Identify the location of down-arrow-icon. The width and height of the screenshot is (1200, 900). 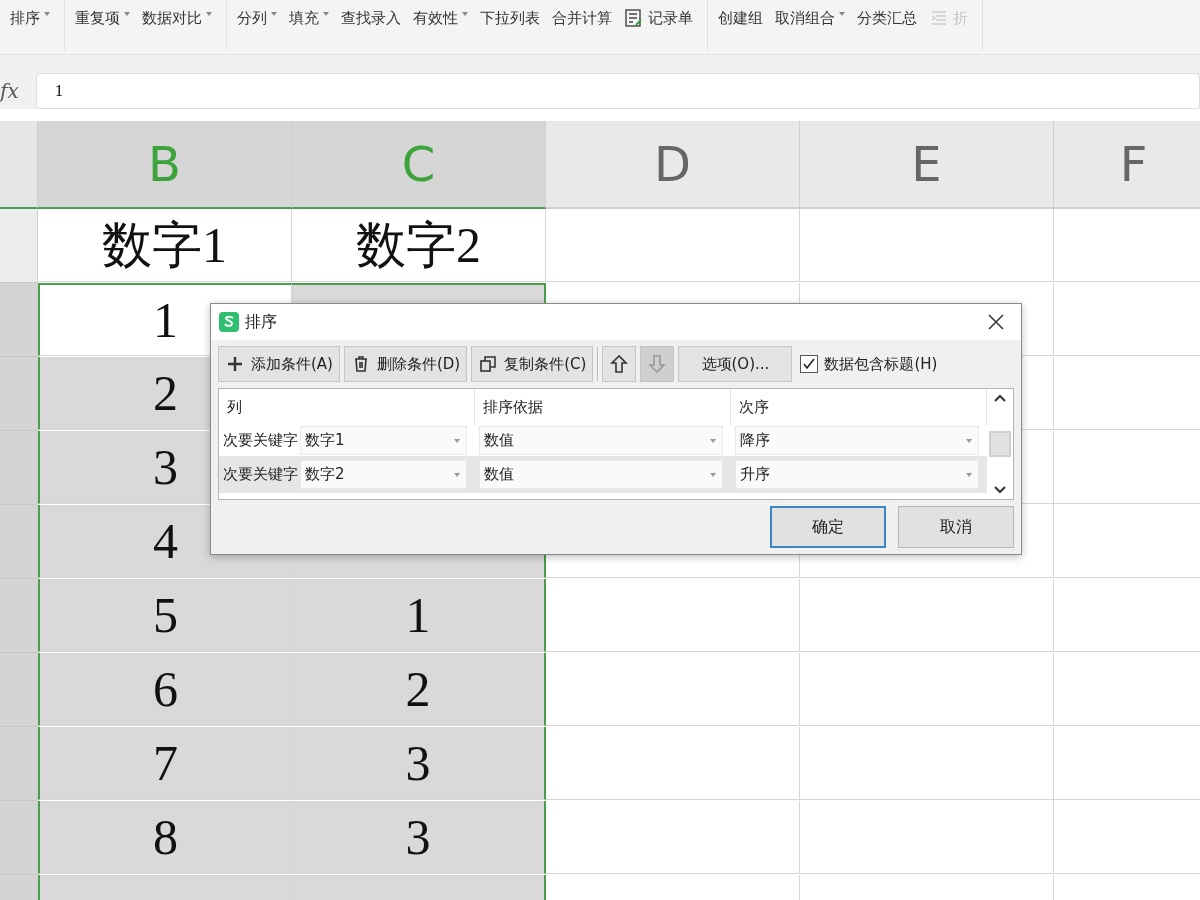
(657, 364).